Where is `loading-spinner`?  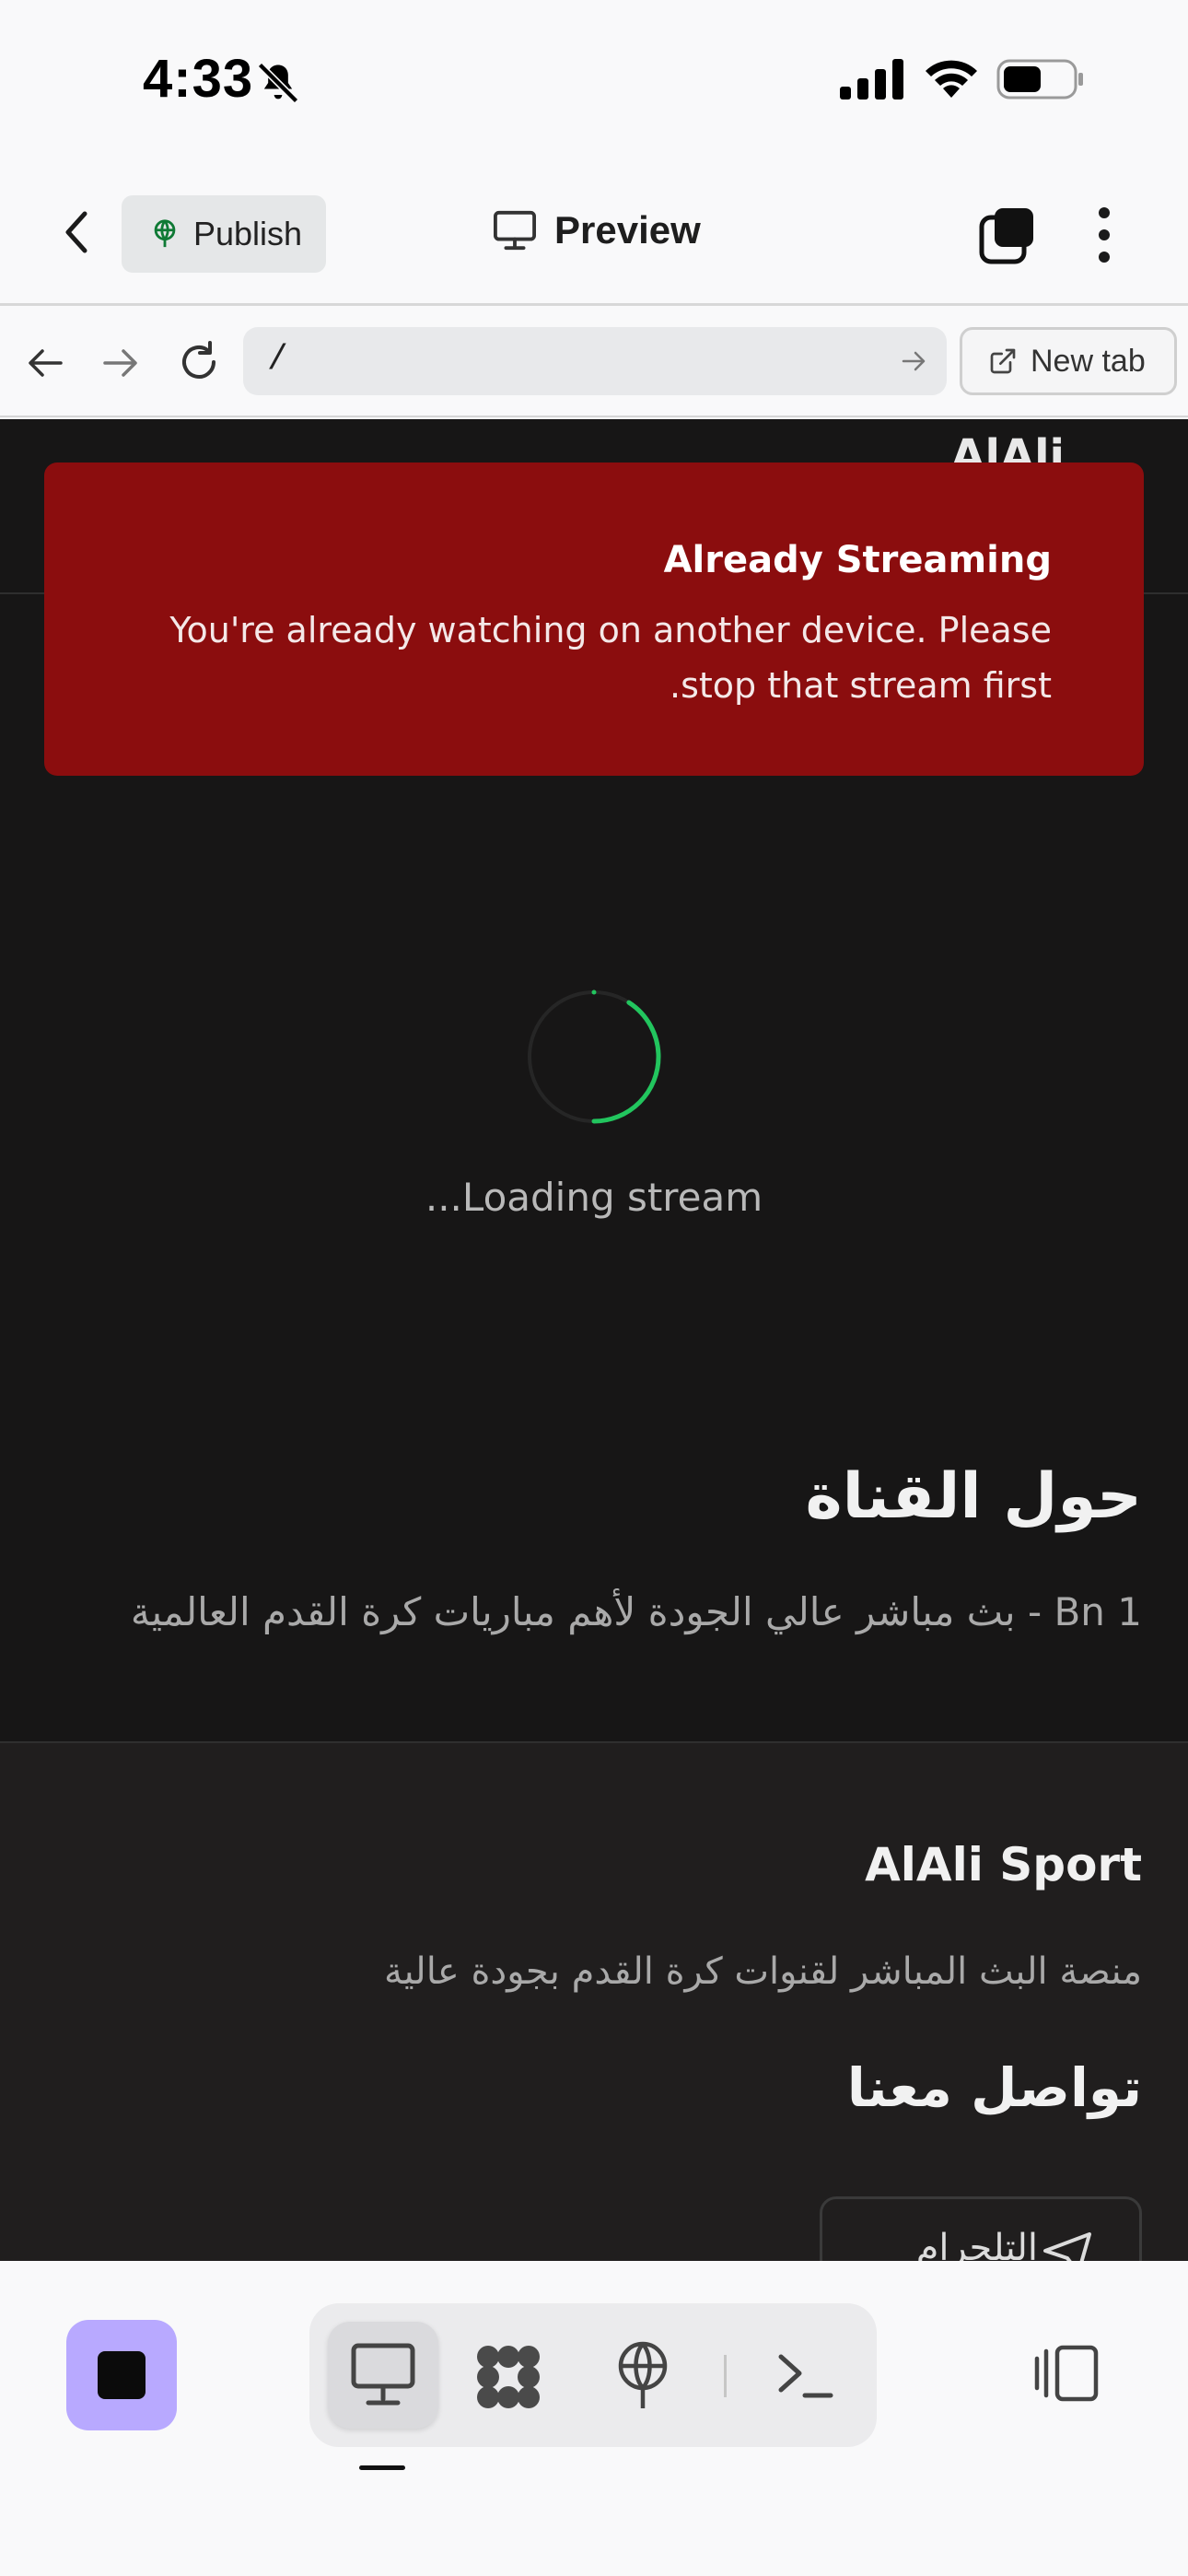
loading-spinner is located at coordinates (594, 1056).